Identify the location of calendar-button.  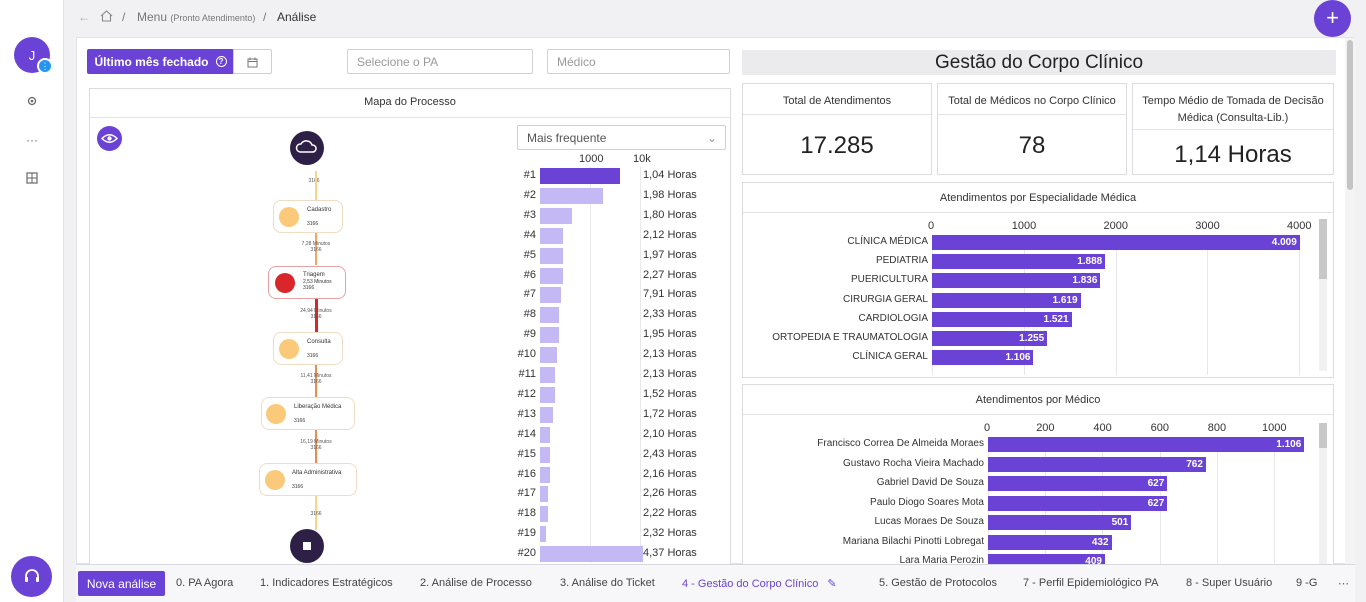
(252, 61).